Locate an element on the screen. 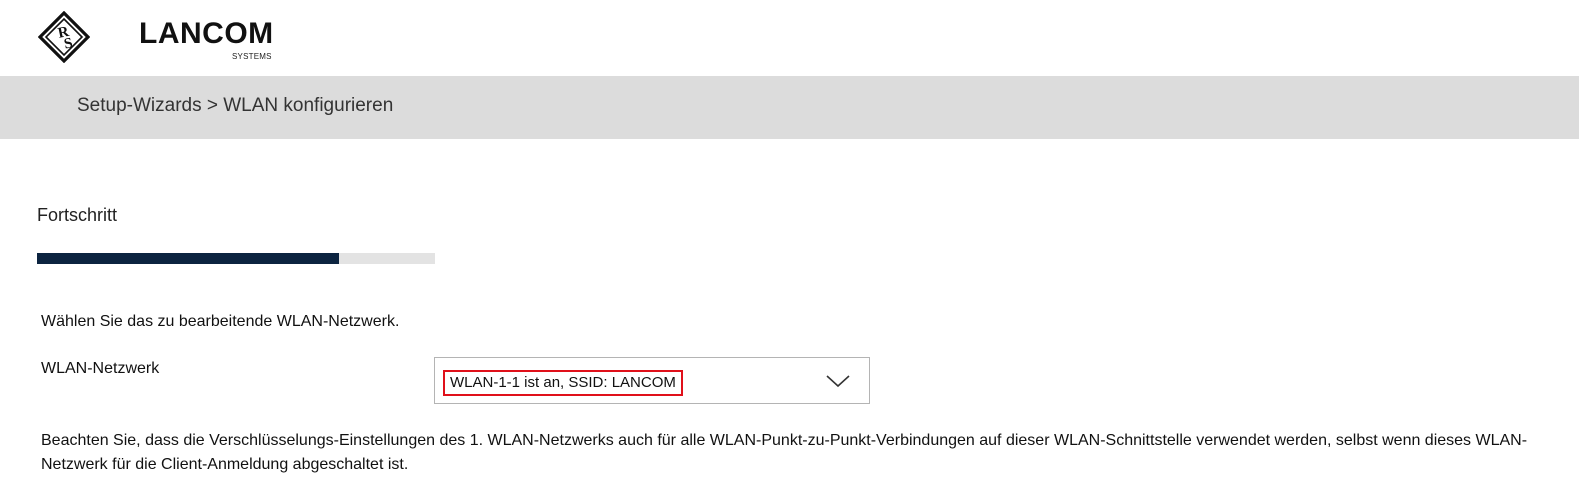 The image size is (1579, 495). breadcrumb: Setup-Wizards > WLAN konfigurieren is located at coordinates (235, 105).